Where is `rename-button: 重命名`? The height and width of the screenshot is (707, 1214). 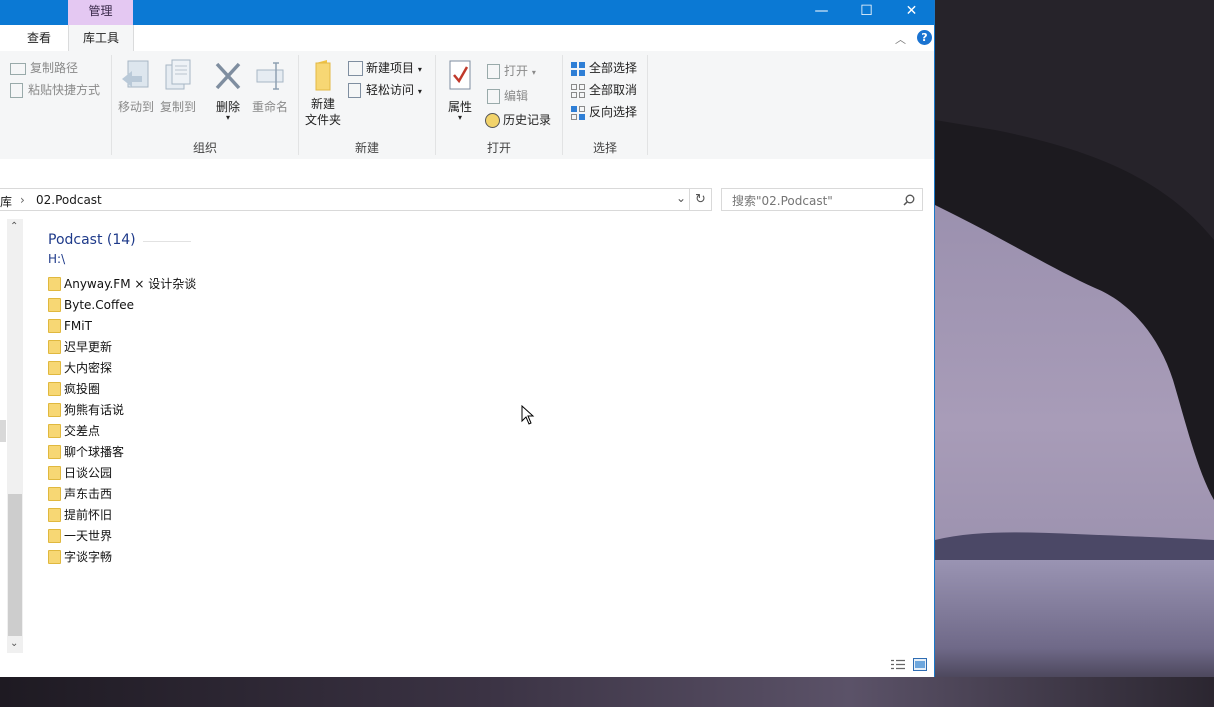 rename-button: 重命名 is located at coordinates (270, 87).